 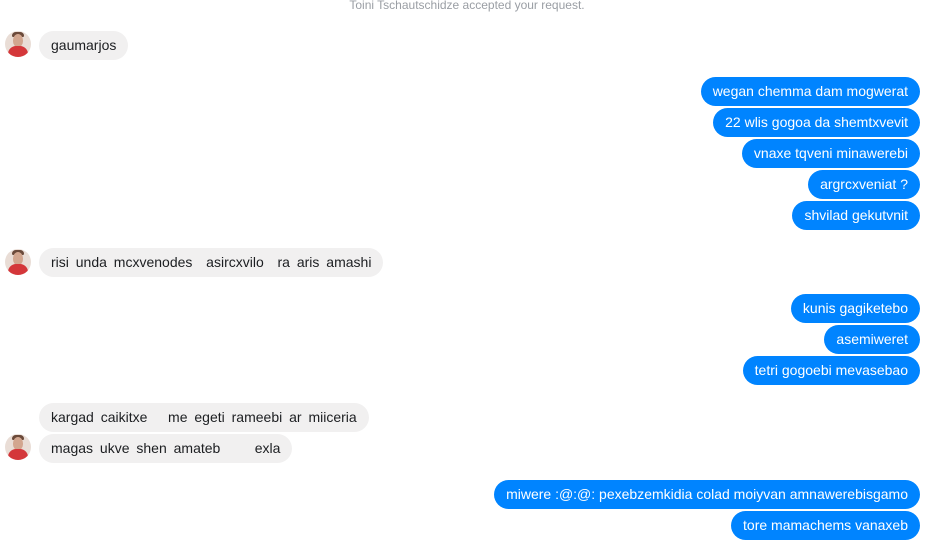 What do you see at coordinates (831, 370) in the screenshot?
I see `message-bubble-outgoing: tetri gogoebi mevasebao` at bounding box center [831, 370].